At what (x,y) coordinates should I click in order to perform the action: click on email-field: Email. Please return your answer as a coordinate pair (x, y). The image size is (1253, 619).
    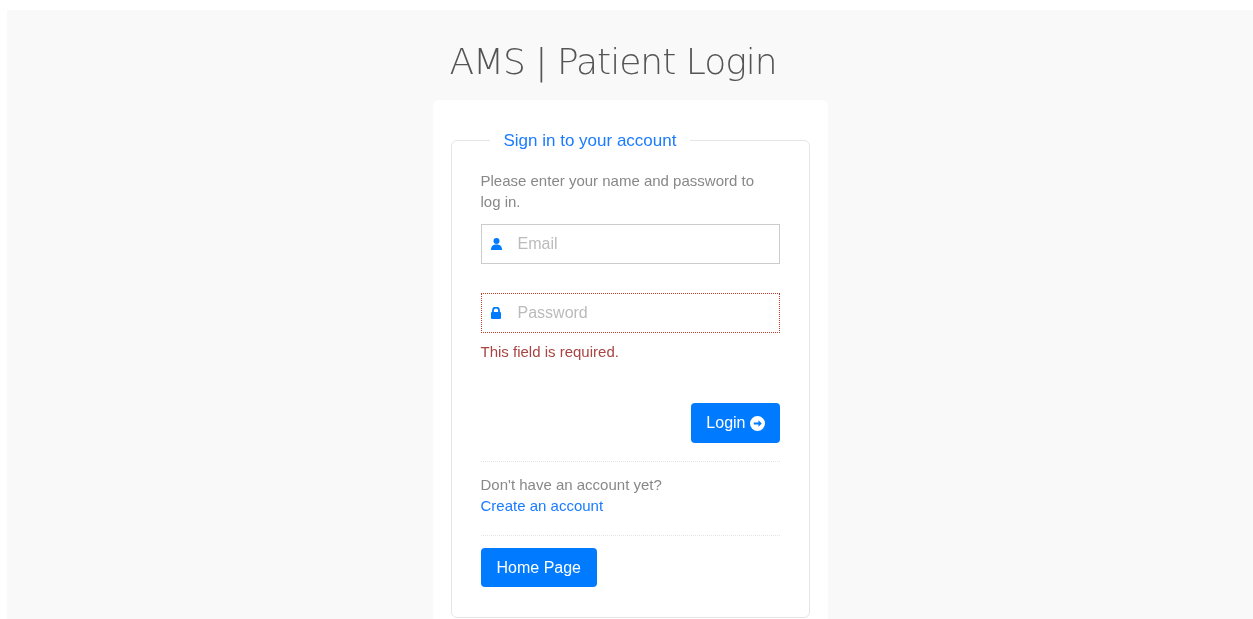
    Looking at the image, I should click on (630, 243).